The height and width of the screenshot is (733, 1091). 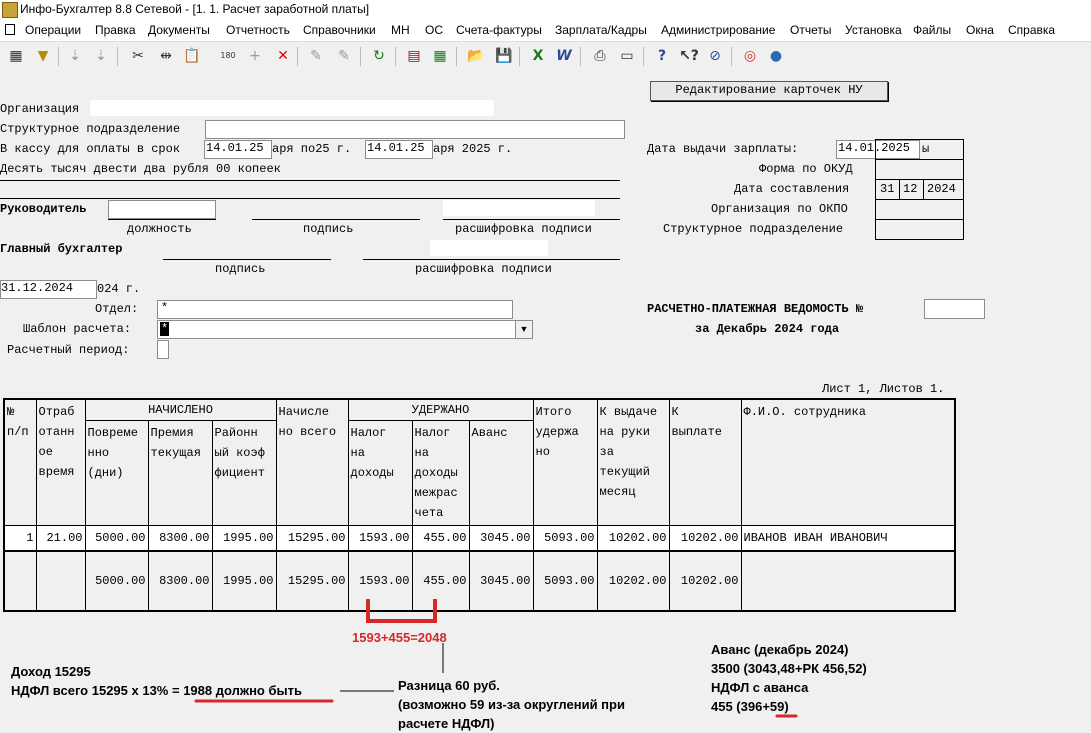 I want to click on menu-invoices: Счета-фактуры, so click(x=499, y=30).